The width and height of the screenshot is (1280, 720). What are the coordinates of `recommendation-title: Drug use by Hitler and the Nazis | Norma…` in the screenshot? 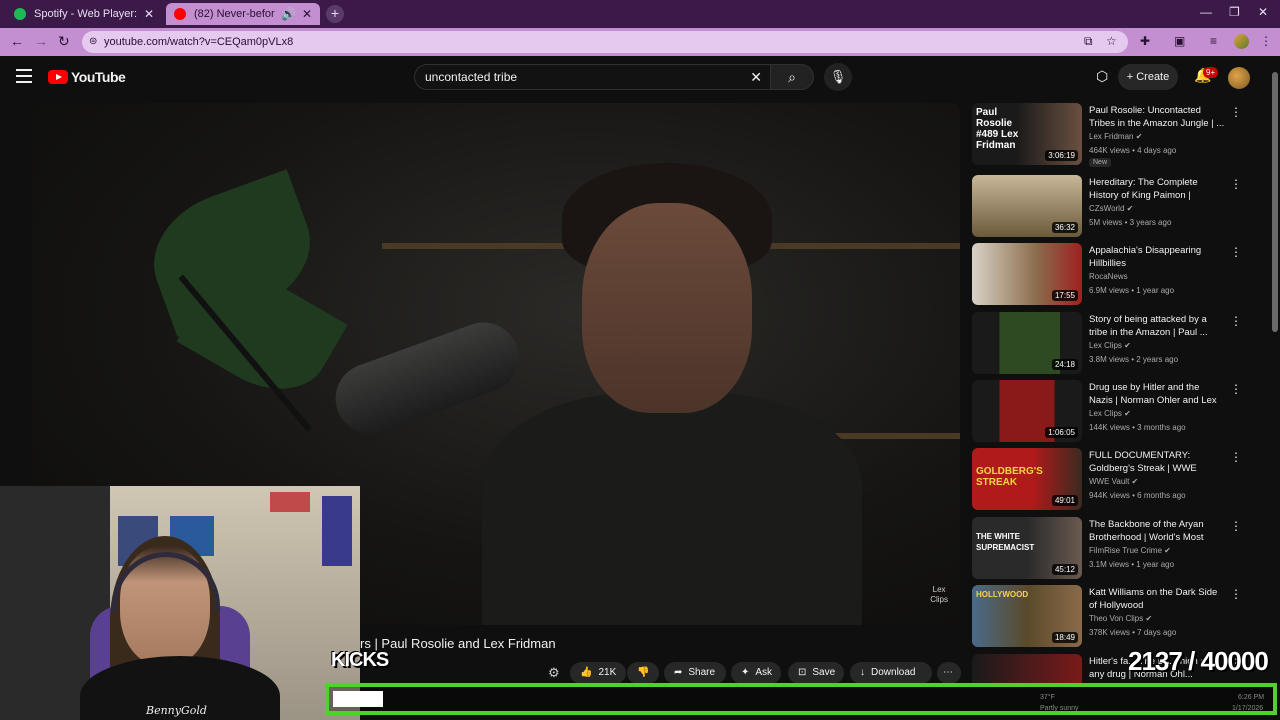 It's located at (1157, 394).